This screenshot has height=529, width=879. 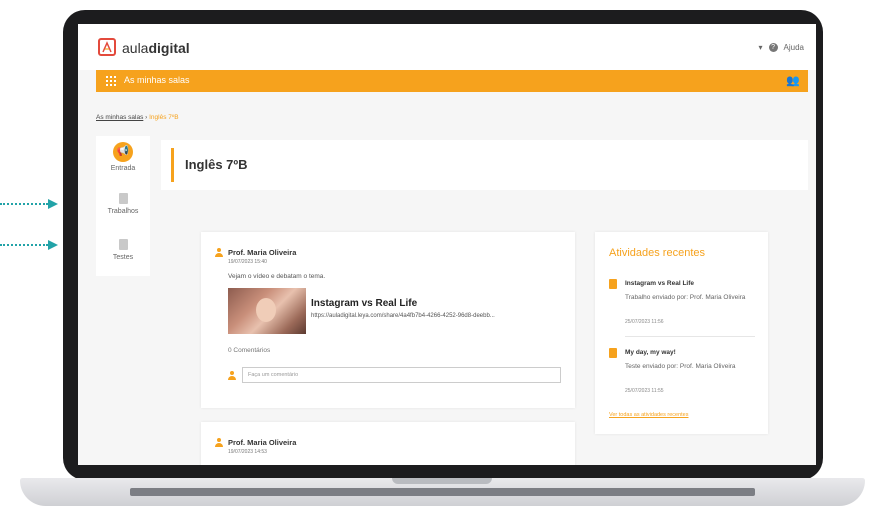 What do you see at coordinates (172, 165) in the screenshot?
I see `title-accent` at bounding box center [172, 165].